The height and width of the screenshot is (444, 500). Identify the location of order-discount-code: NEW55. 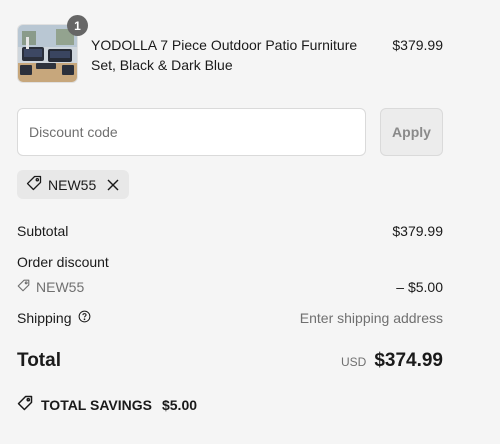
(50, 287).